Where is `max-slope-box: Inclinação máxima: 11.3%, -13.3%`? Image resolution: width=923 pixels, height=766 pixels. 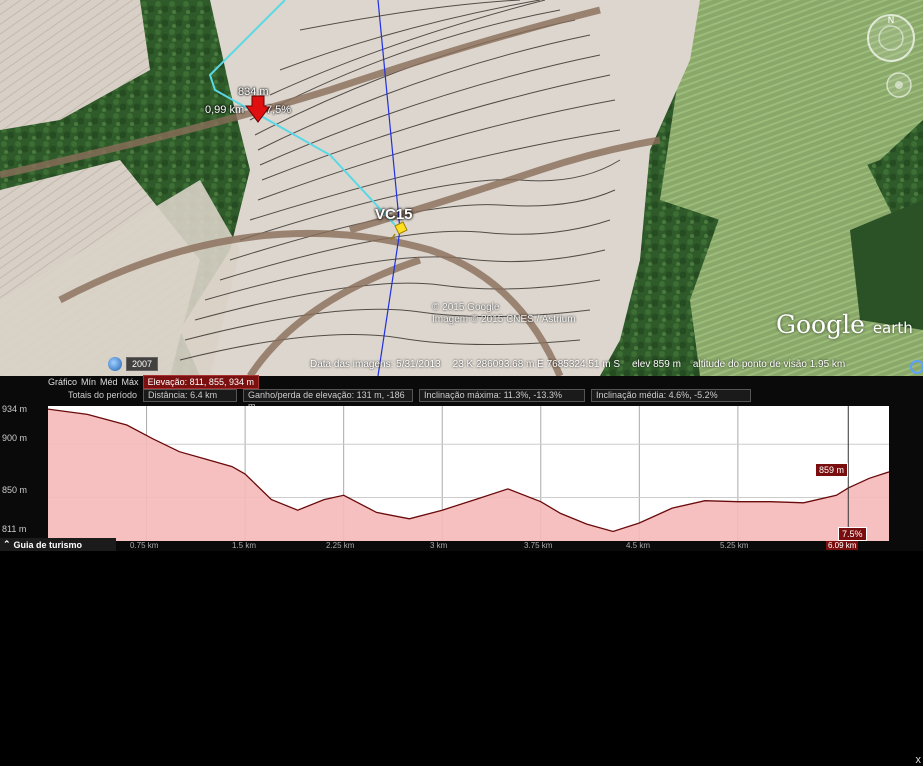 max-slope-box: Inclinação máxima: 11.3%, -13.3% is located at coordinates (502, 395).